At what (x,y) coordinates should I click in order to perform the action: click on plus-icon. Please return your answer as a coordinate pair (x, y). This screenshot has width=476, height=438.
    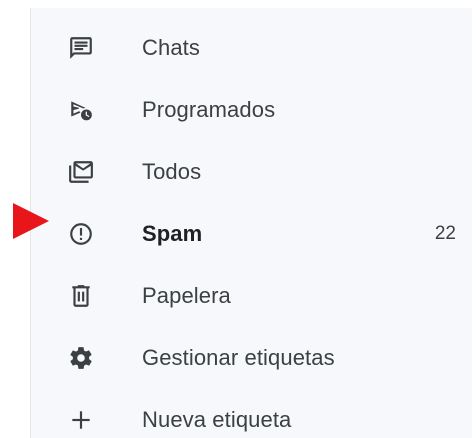
    Looking at the image, I should click on (81, 420).